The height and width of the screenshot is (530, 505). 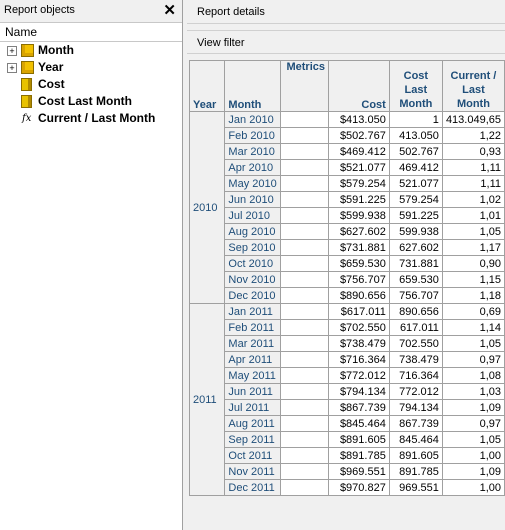 I want to click on table-row: Oct 2010 $659.530 731.881 0,90, so click(x=347, y=263).